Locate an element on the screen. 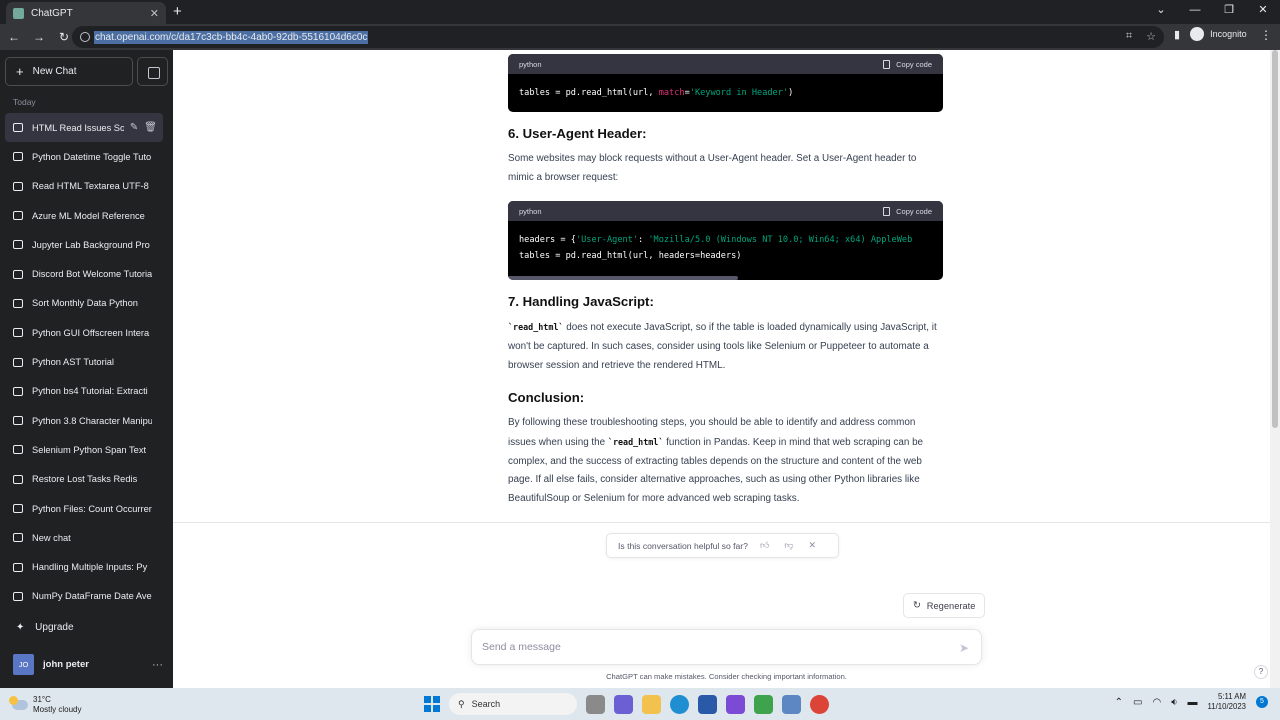 The height and width of the screenshot is (720, 1280). sidebar-chat-item: Read HTML Textarea UTF-8 is located at coordinates (84, 186).